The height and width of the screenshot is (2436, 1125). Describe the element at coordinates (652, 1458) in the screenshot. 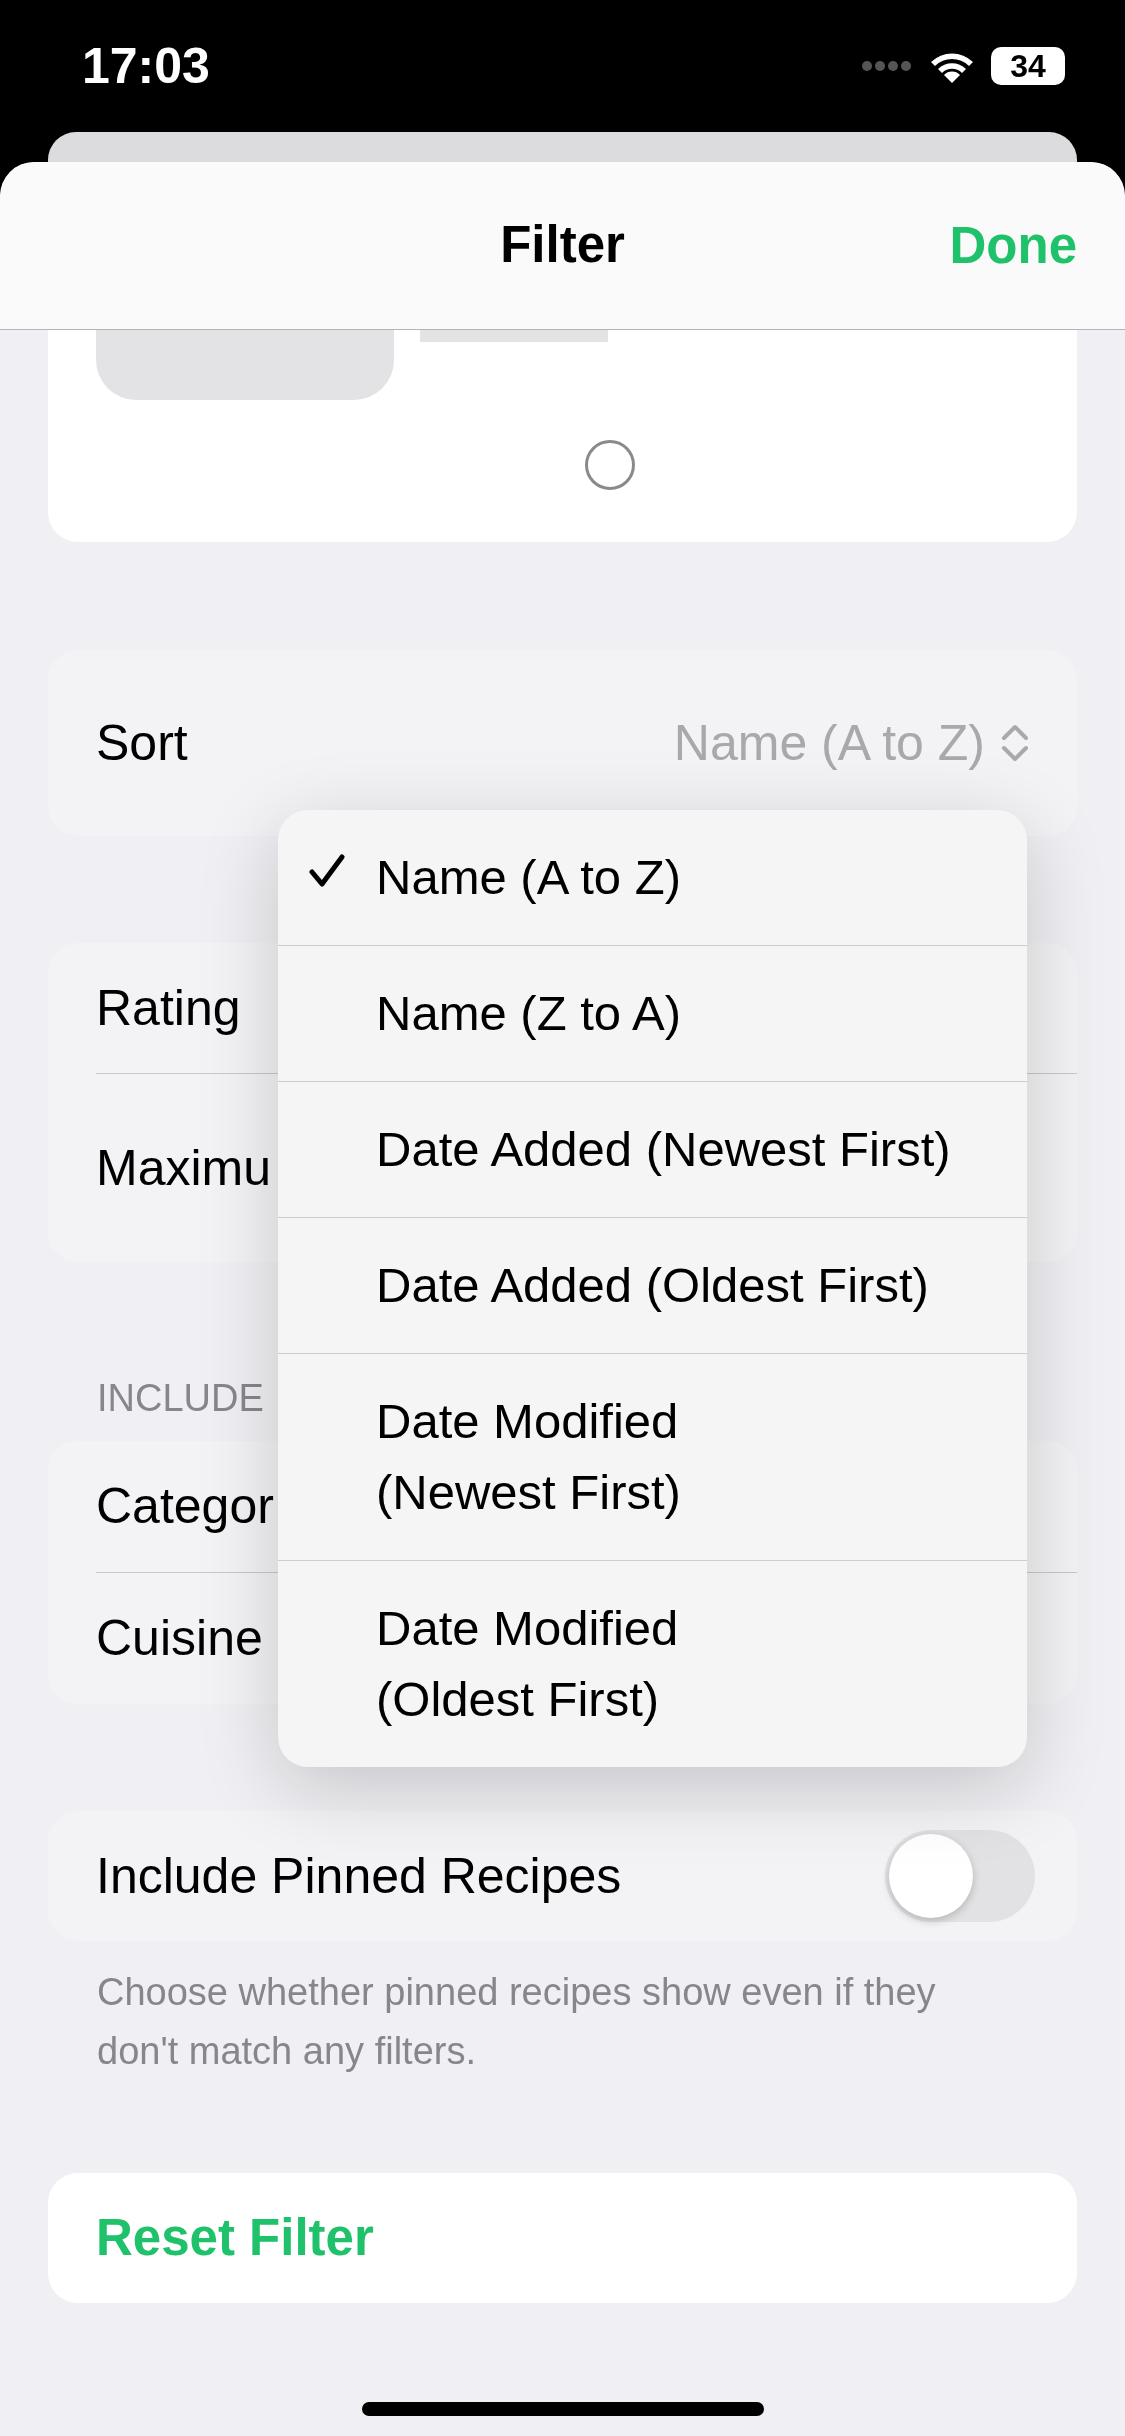

I see `menu-item: Date Modified (Newest First)` at that location.